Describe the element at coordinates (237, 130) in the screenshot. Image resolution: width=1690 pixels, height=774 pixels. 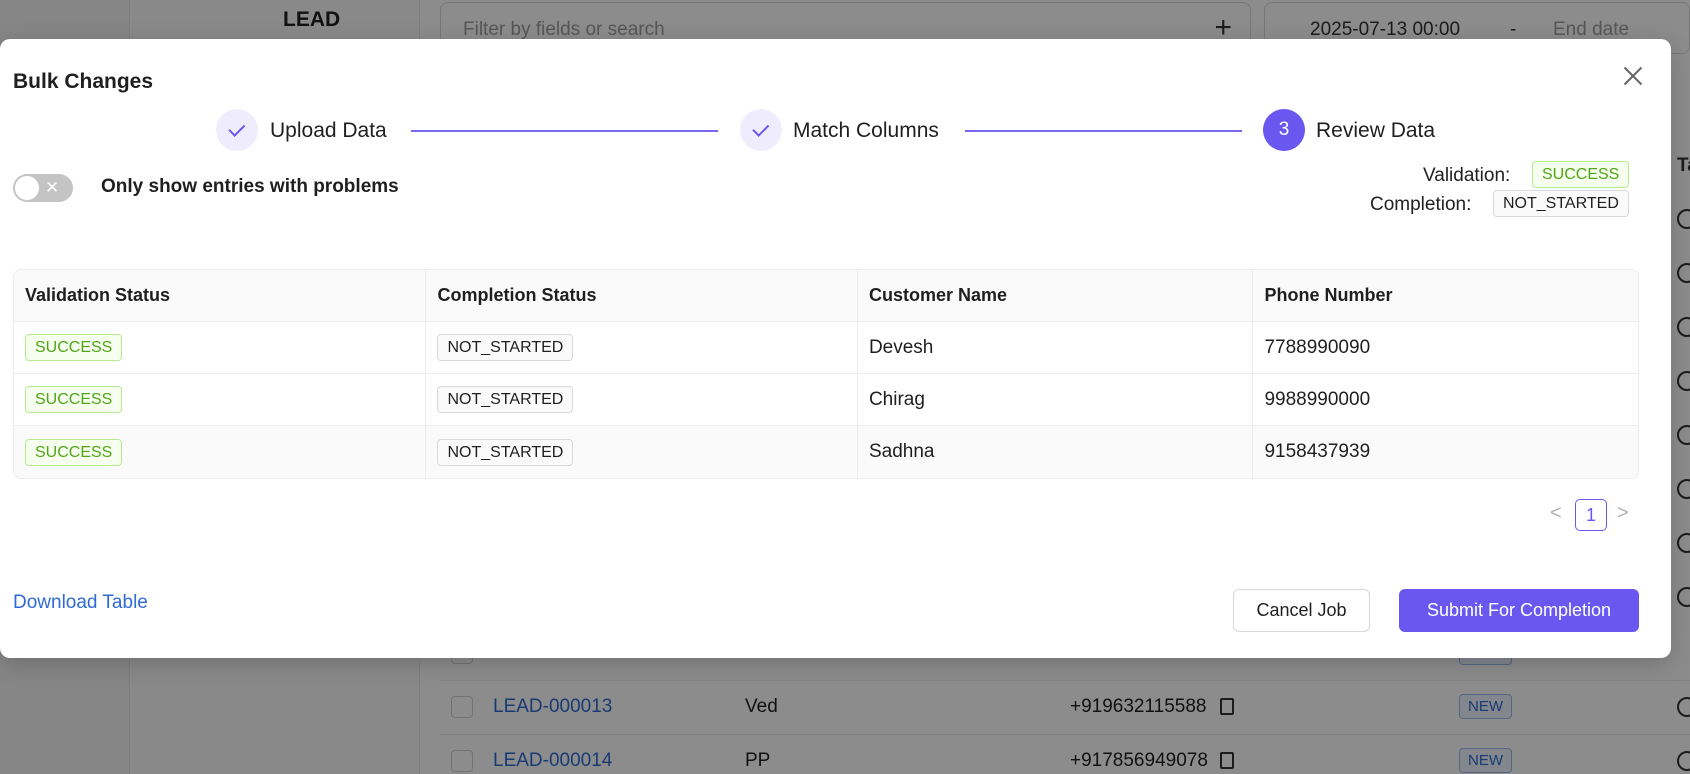
I see `step-upload-check-icon` at that location.